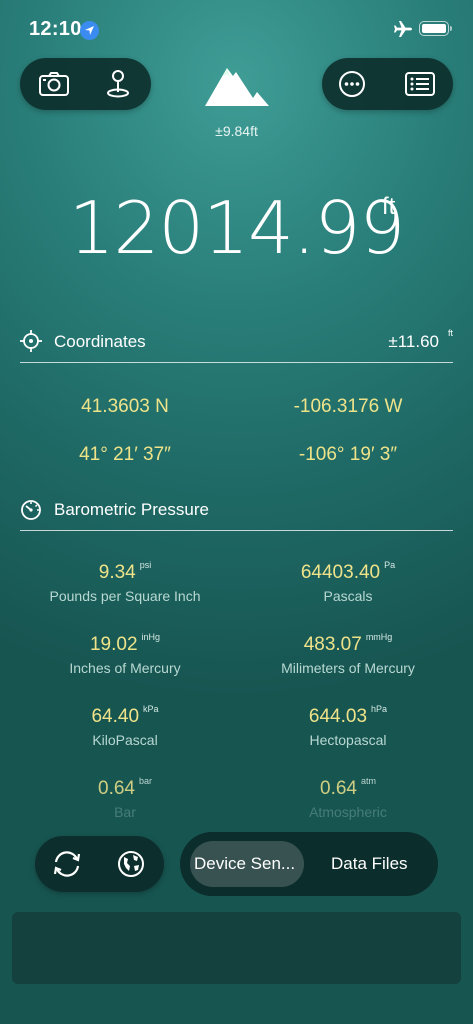 The width and height of the screenshot is (473, 1024). Describe the element at coordinates (236, 948) in the screenshot. I see `bottom-panel` at that location.